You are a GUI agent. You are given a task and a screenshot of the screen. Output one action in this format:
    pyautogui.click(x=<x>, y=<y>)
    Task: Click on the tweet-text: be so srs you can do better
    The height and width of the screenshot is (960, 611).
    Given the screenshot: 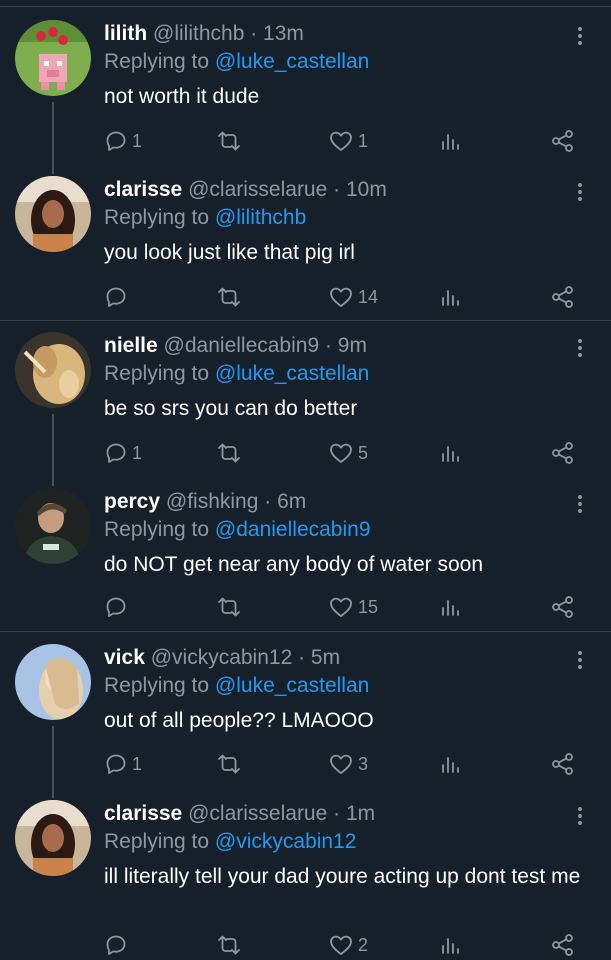 What is the action you would take?
    pyautogui.click(x=231, y=408)
    